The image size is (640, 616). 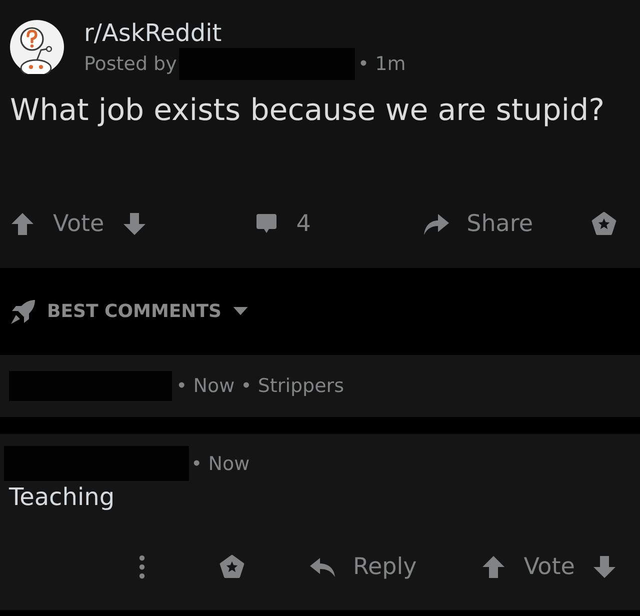 What do you see at coordinates (37, 47) in the screenshot?
I see `subreddit-avatar-icon` at bounding box center [37, 47].